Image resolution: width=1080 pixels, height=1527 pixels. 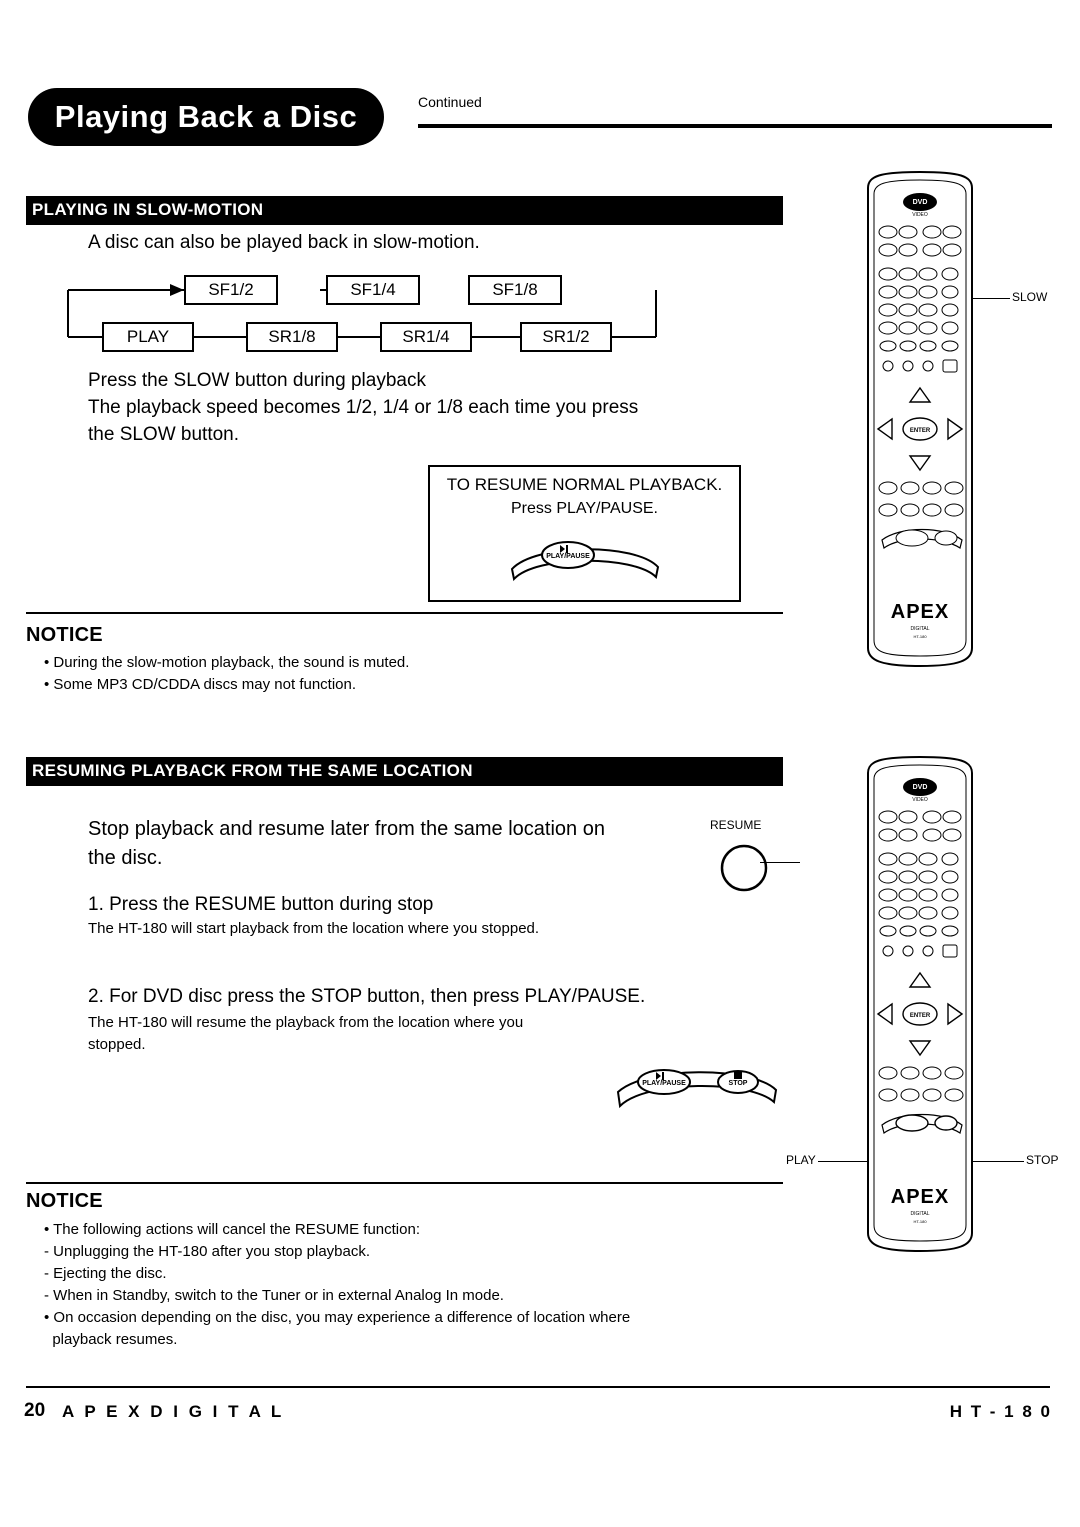 I want to click on section-heading-slow-motion: PLAYING IN SLOW-MOTION, so click(x=404, y=210).